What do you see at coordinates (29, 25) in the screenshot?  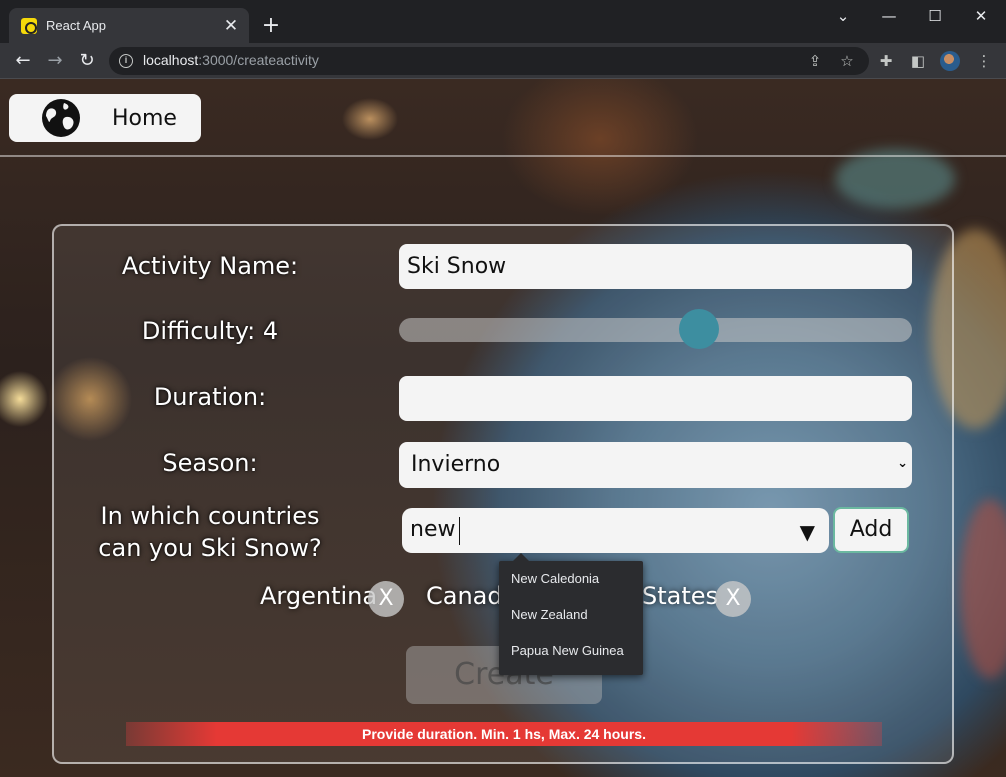 I see `react-app-favicon-icon` at bounding box center [29, 25].